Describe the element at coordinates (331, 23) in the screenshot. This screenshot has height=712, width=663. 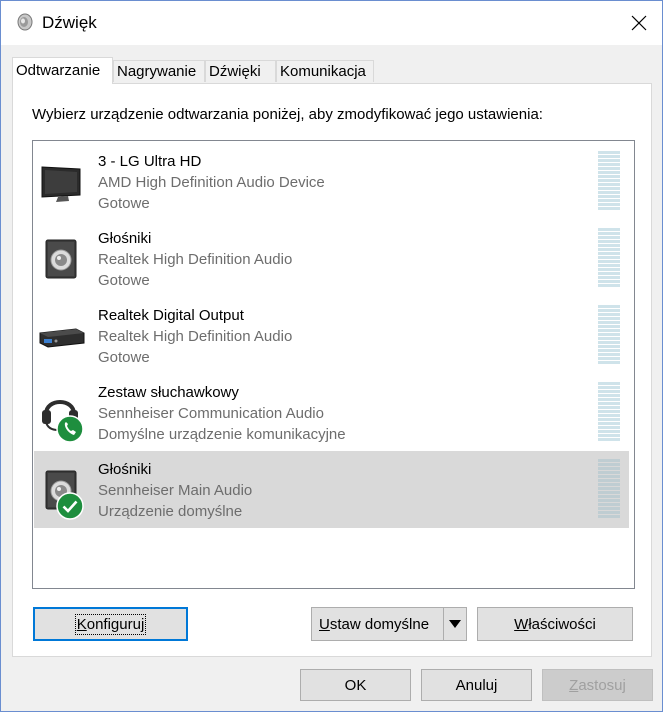
I see `title-bar: Dźwięk` at that location.